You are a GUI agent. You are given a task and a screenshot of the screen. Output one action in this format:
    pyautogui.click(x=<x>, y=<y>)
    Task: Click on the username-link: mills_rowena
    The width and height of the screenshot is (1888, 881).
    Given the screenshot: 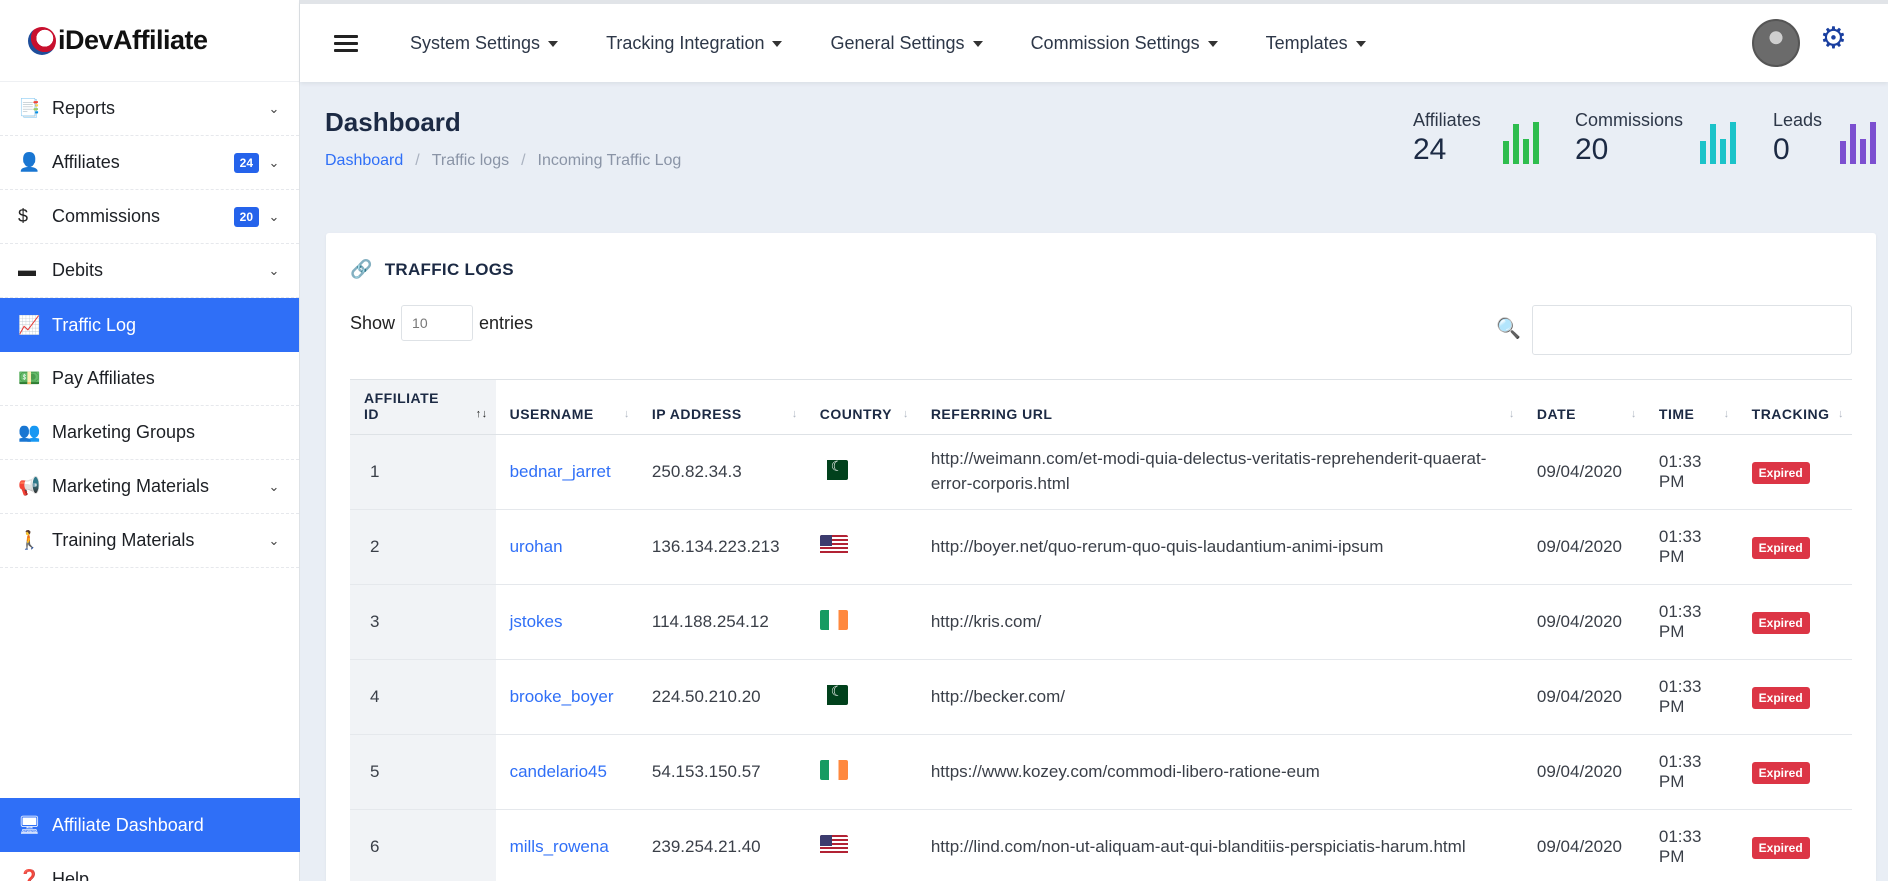 What is the action you would take?
    pyautogui.click(x=559, y=846)
    